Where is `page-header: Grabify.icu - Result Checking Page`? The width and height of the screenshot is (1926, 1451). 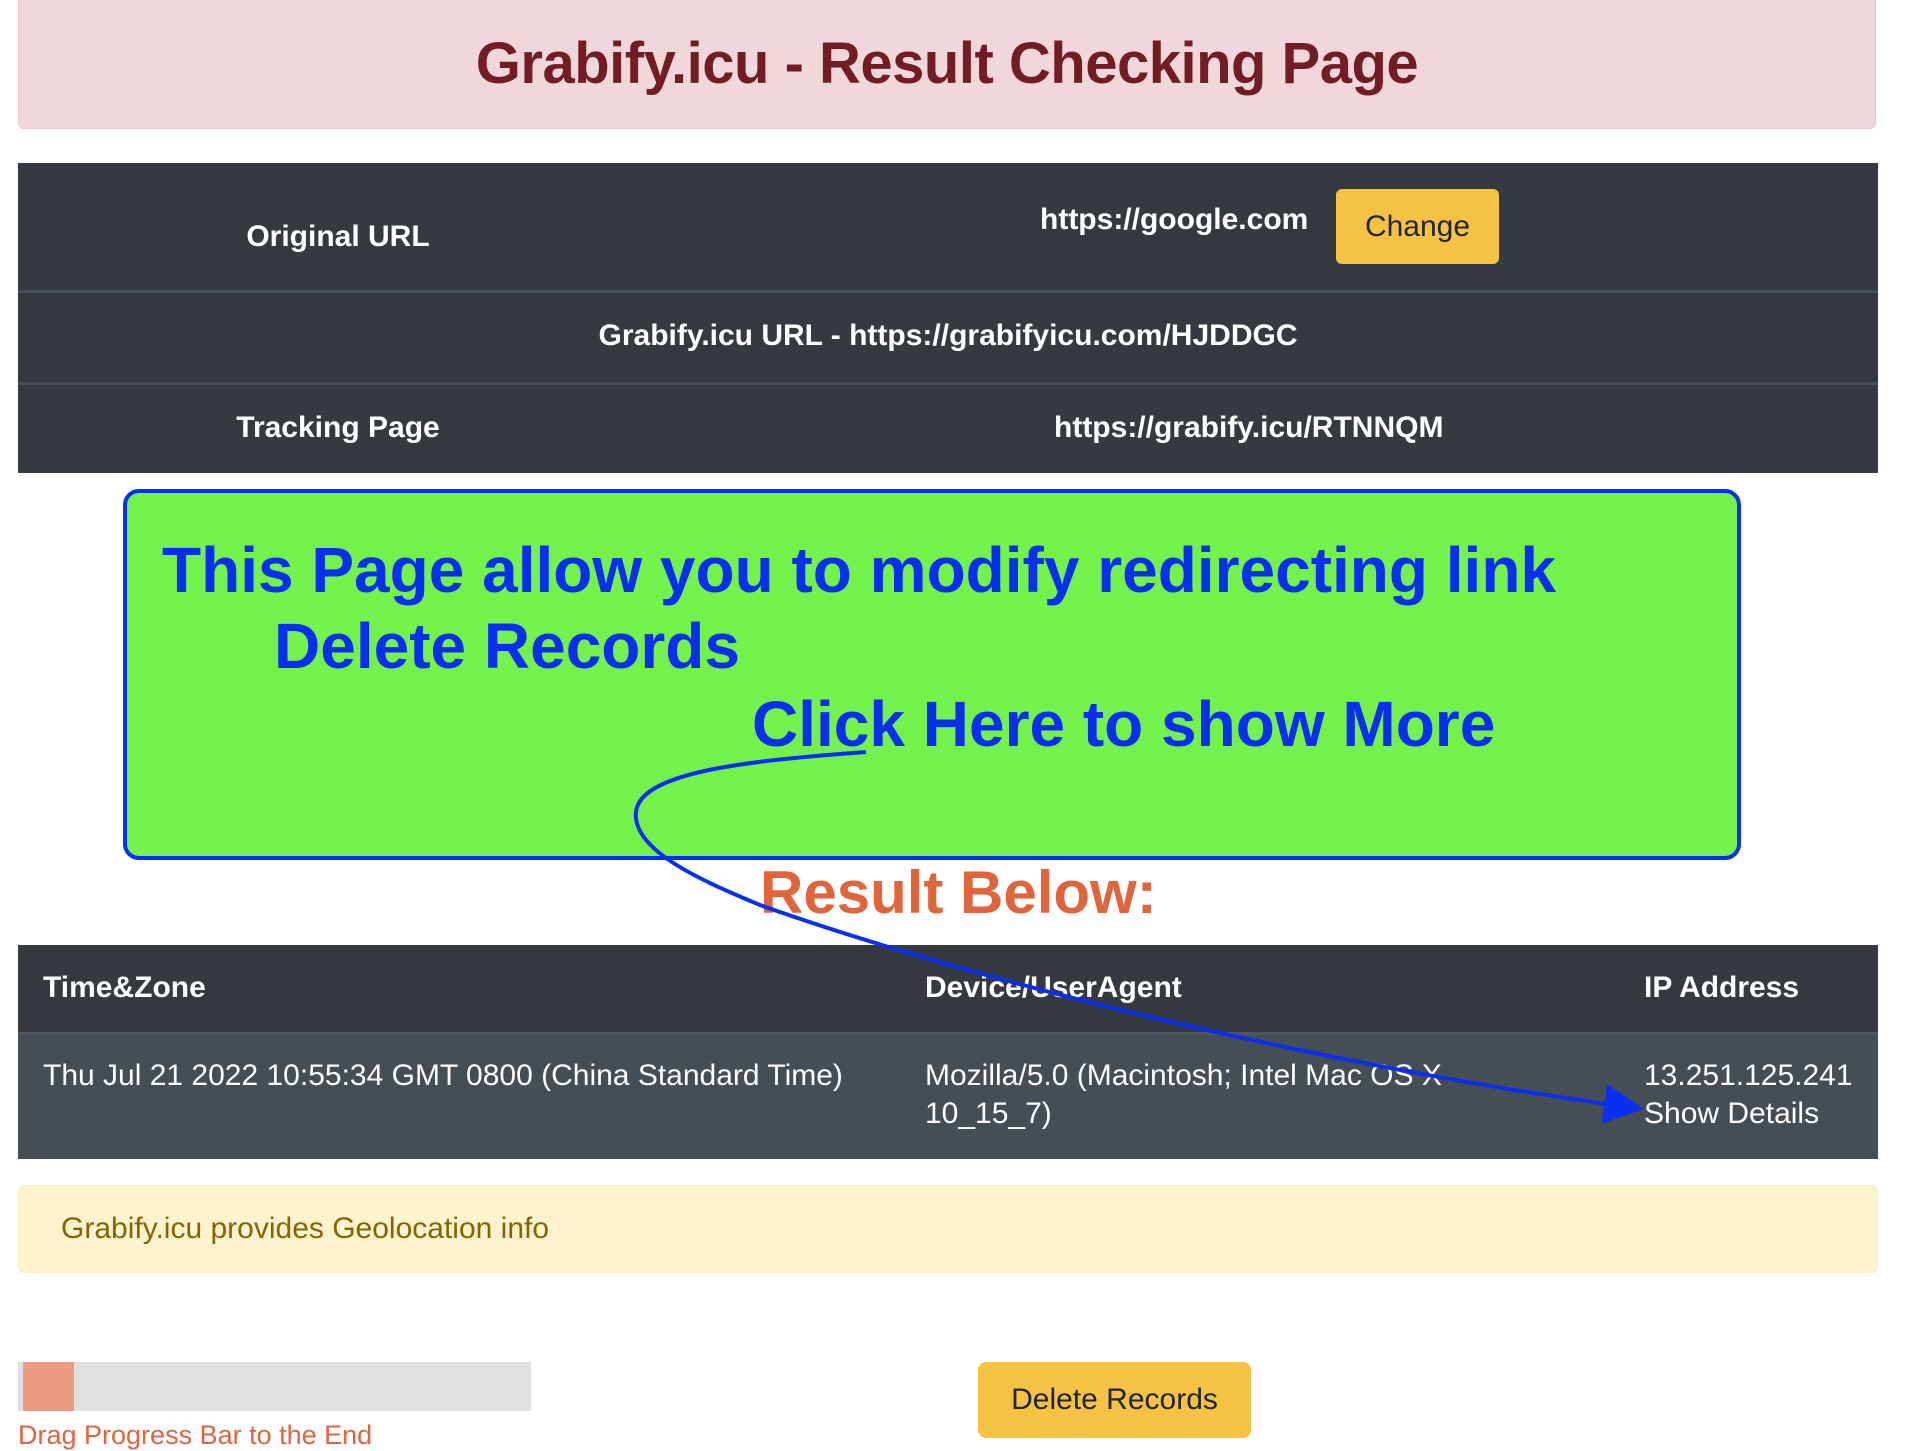
page-header: Grabify.icu - Result Checking Page is located at coordinates (947, 64).